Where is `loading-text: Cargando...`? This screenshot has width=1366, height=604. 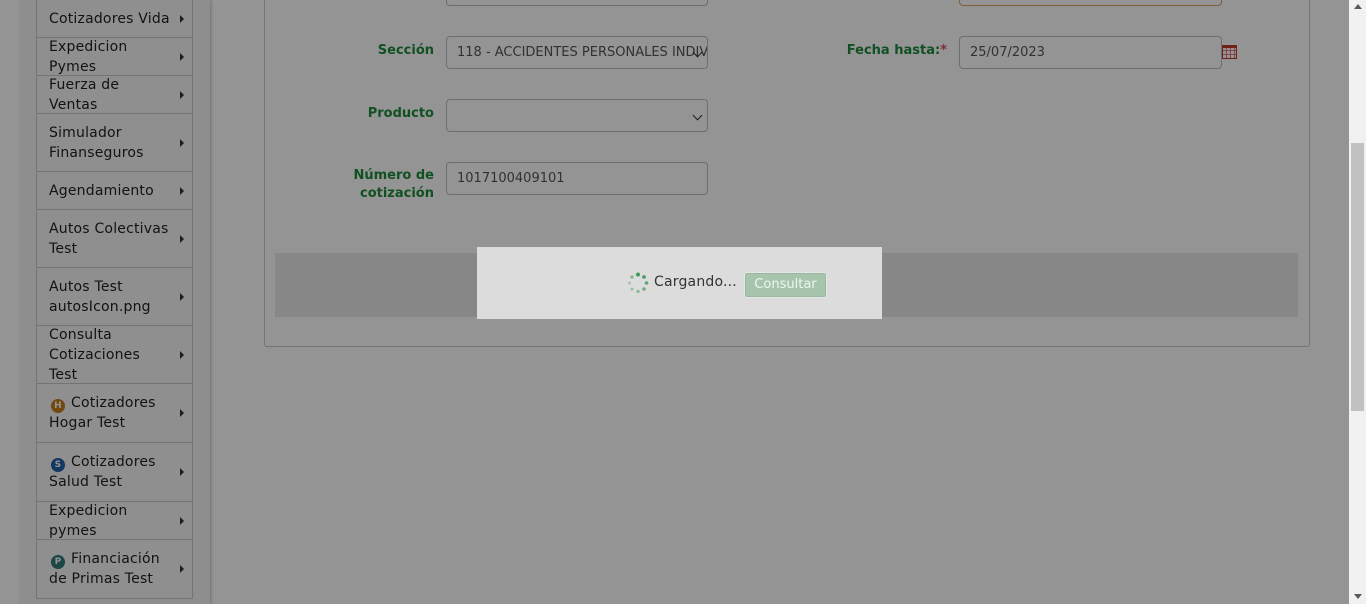
loading-text: Cargando... is located at coordinates (695, 282).